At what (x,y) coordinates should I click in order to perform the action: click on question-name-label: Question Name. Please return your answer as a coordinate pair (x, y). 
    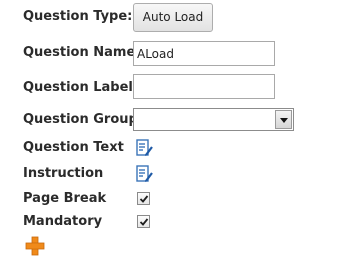
    Looking at the image, I should click on (79, 52).